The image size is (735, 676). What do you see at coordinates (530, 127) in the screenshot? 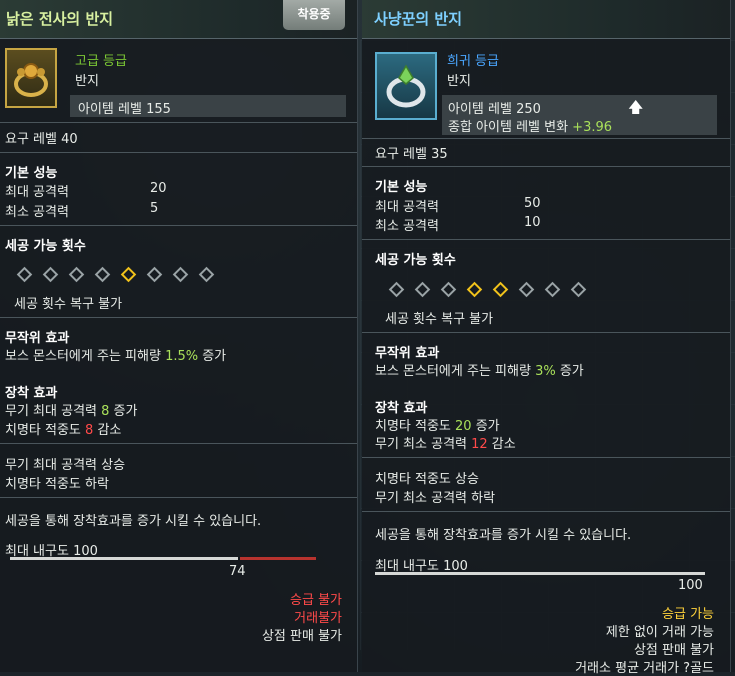
I see `total-level-change: 종합 아이템 레벨 변화 +3.96` at bounding box center [530, 127].